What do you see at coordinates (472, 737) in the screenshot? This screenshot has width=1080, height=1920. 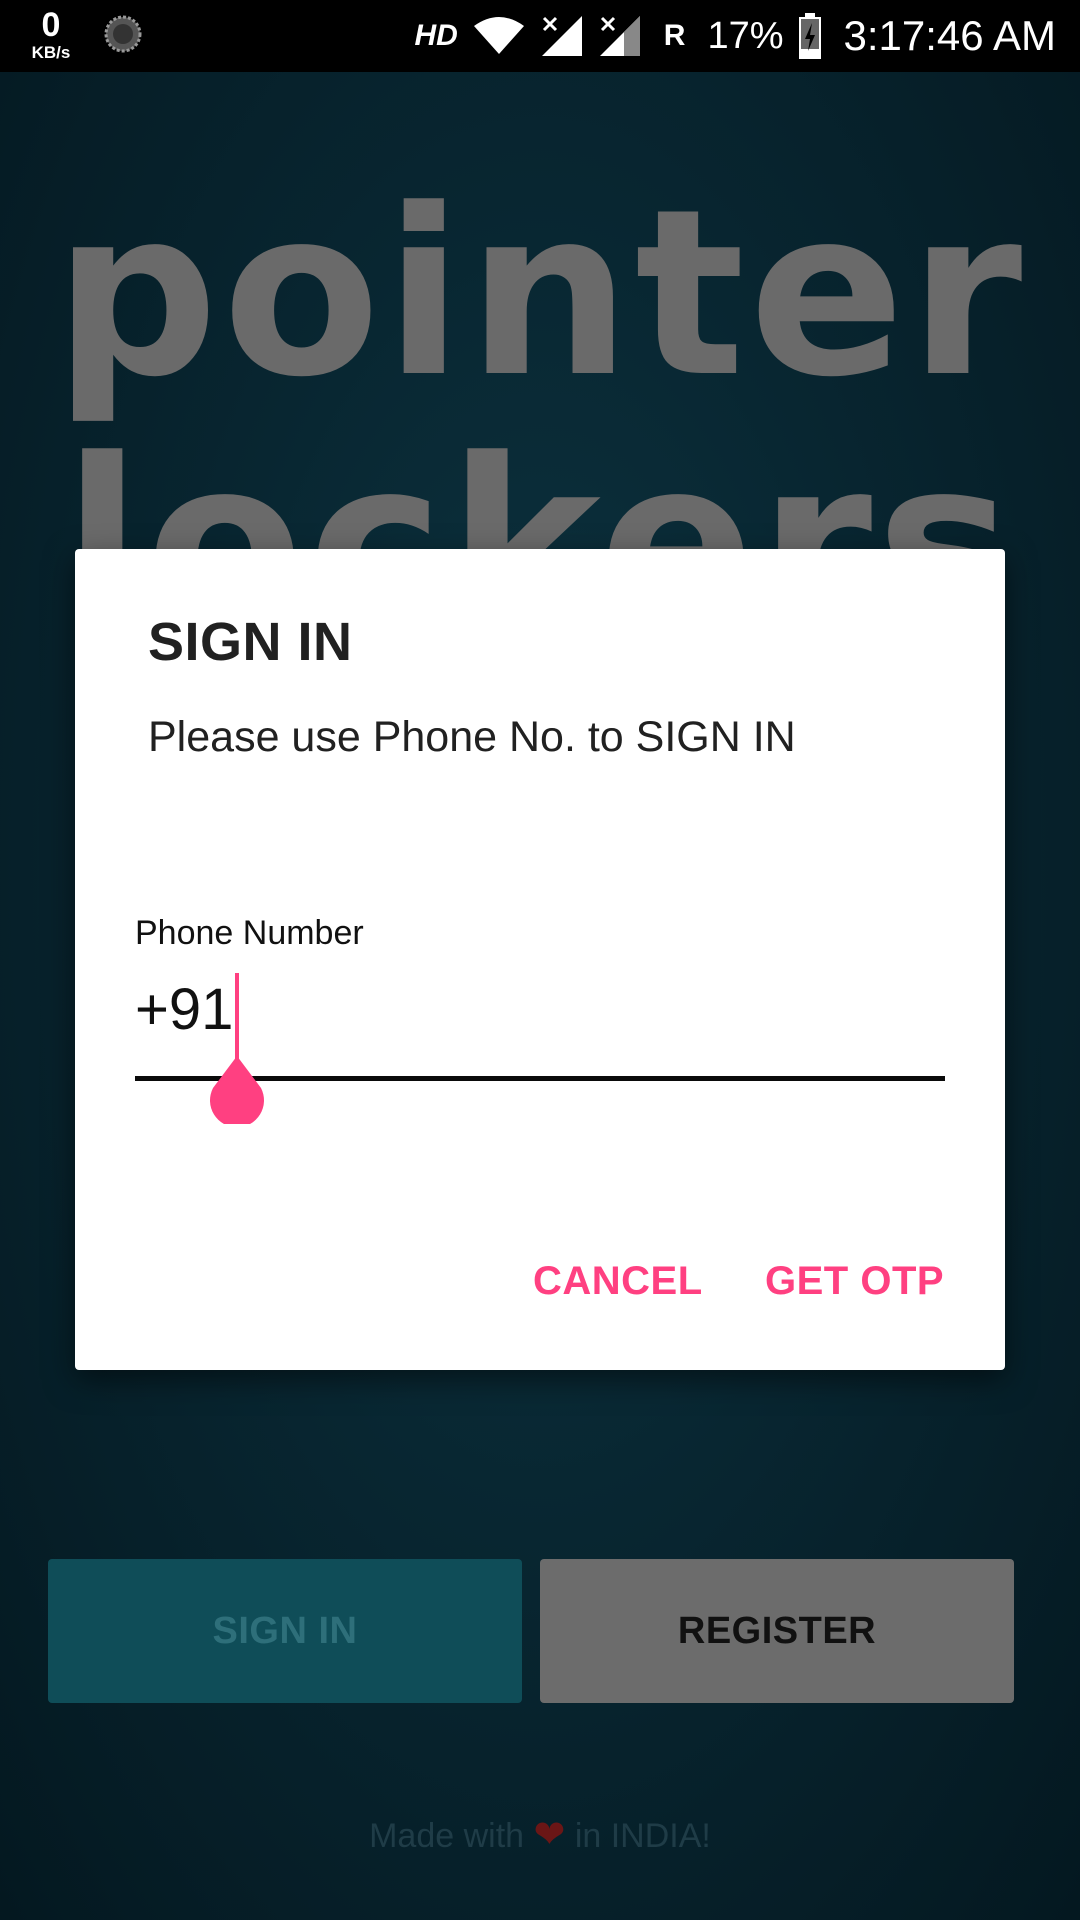 I see `dialog-message: Please use Phone No. to SIGN IN` at bounding box center [472, 737].